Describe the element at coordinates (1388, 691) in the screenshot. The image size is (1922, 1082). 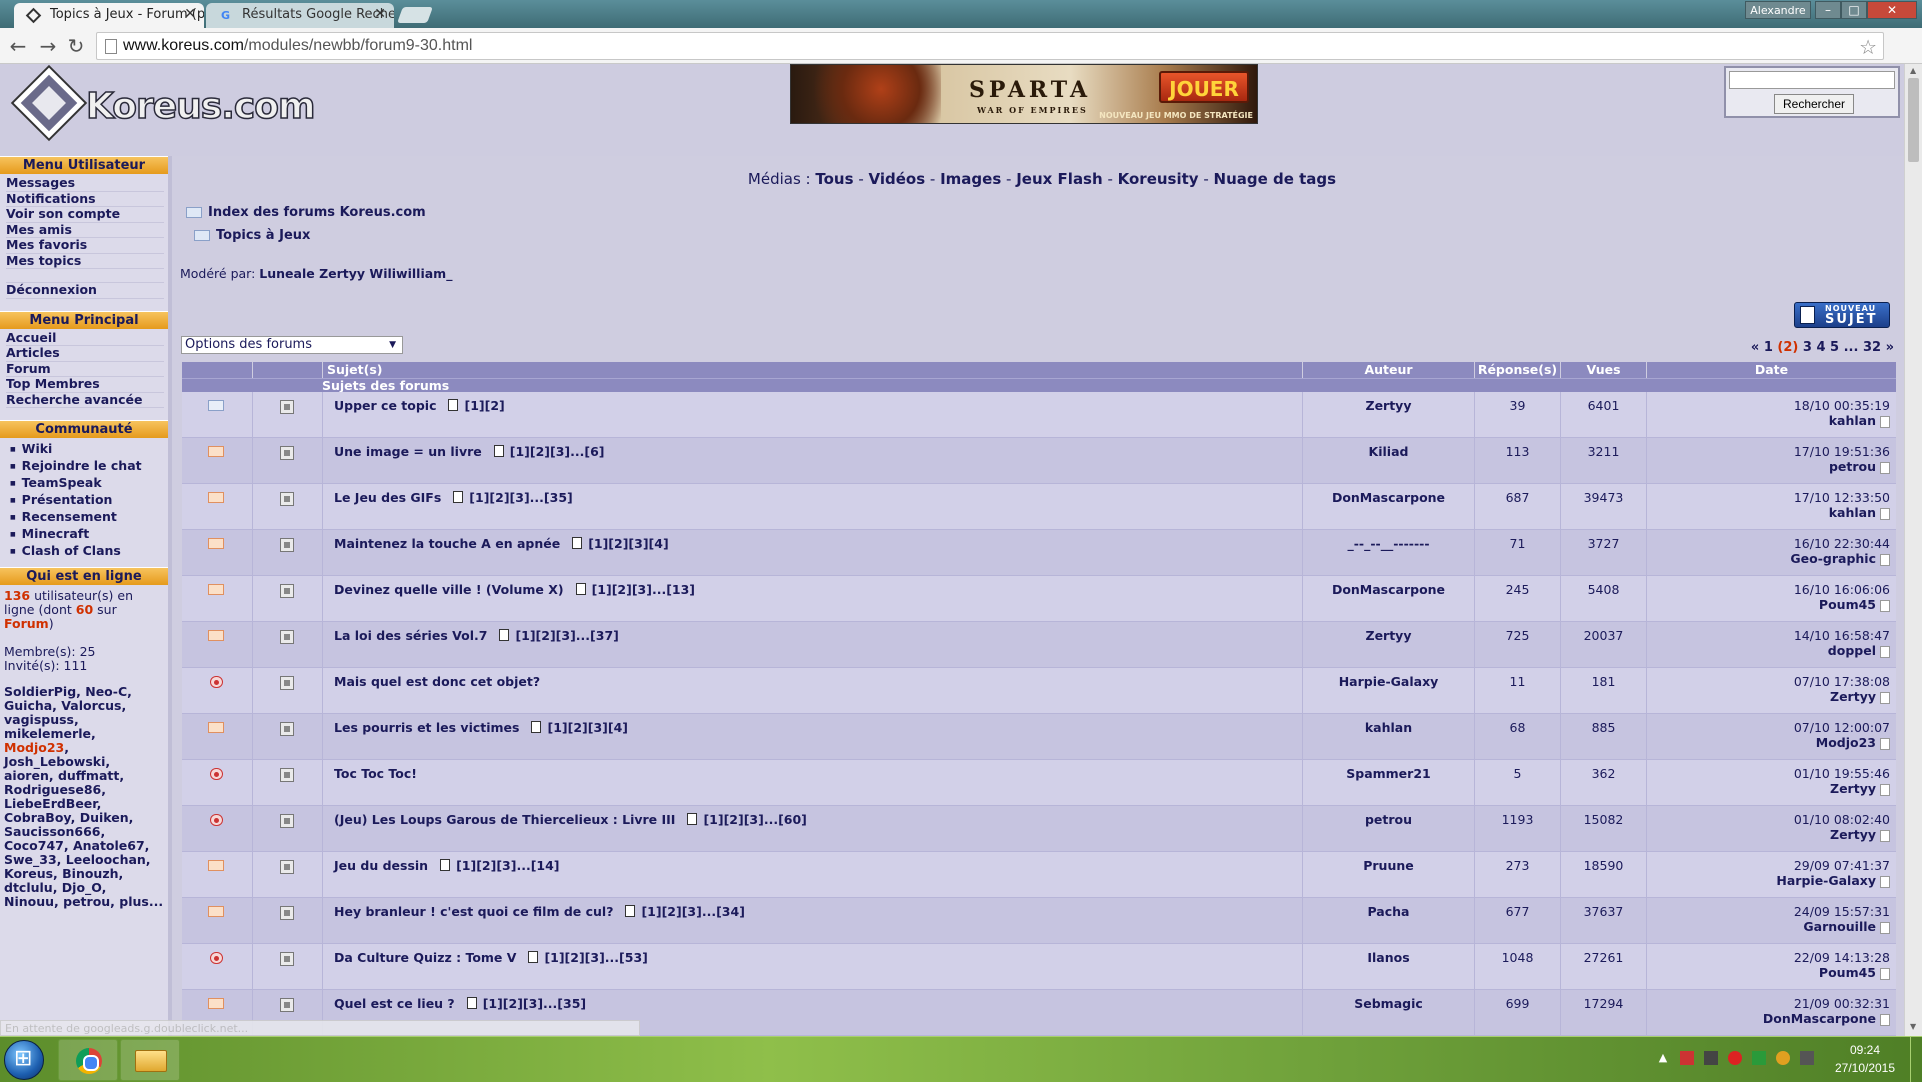
I see `topic-author: Harpie-Galaxy` at that location.